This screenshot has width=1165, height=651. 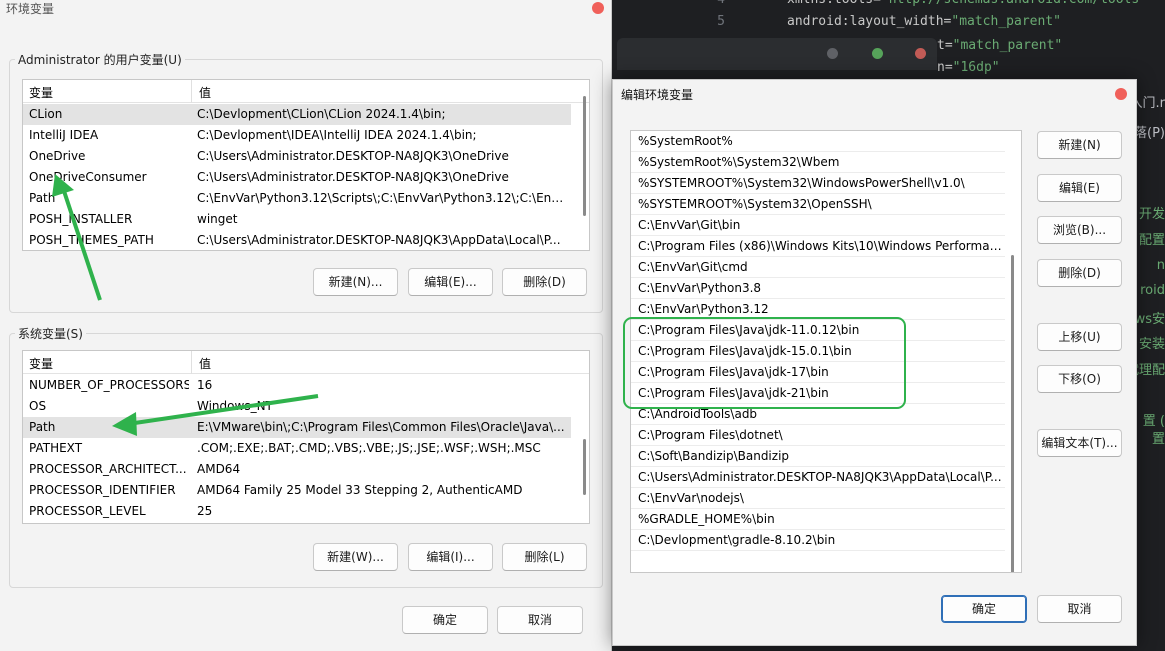 I want to click on edit-path-button: 编辑(E), so click(x=1079, y=188).